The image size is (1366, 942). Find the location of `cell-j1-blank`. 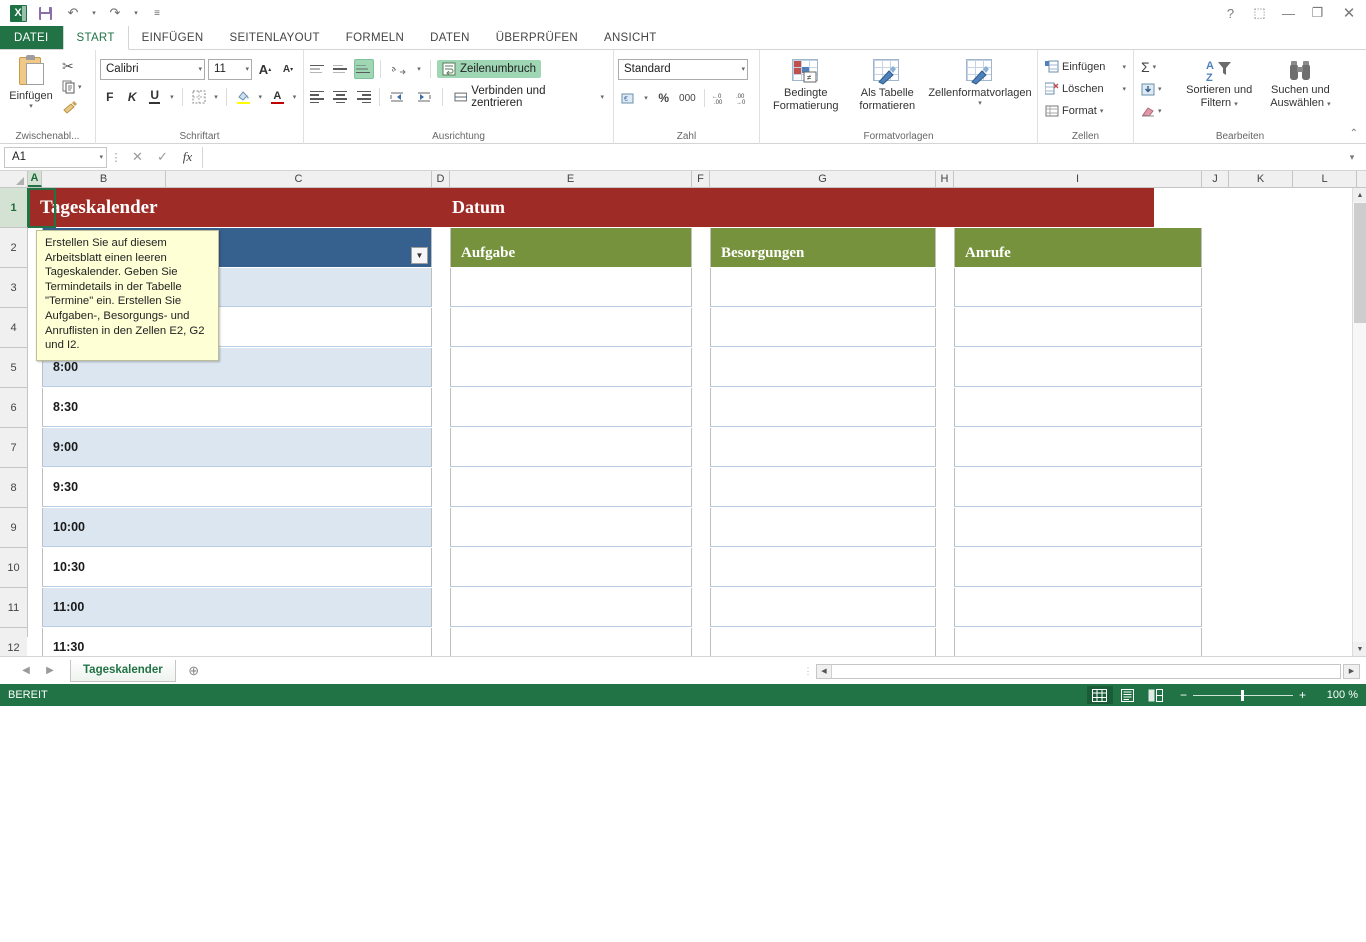

cell-j1-blank is located at coordinates (1260, 207).